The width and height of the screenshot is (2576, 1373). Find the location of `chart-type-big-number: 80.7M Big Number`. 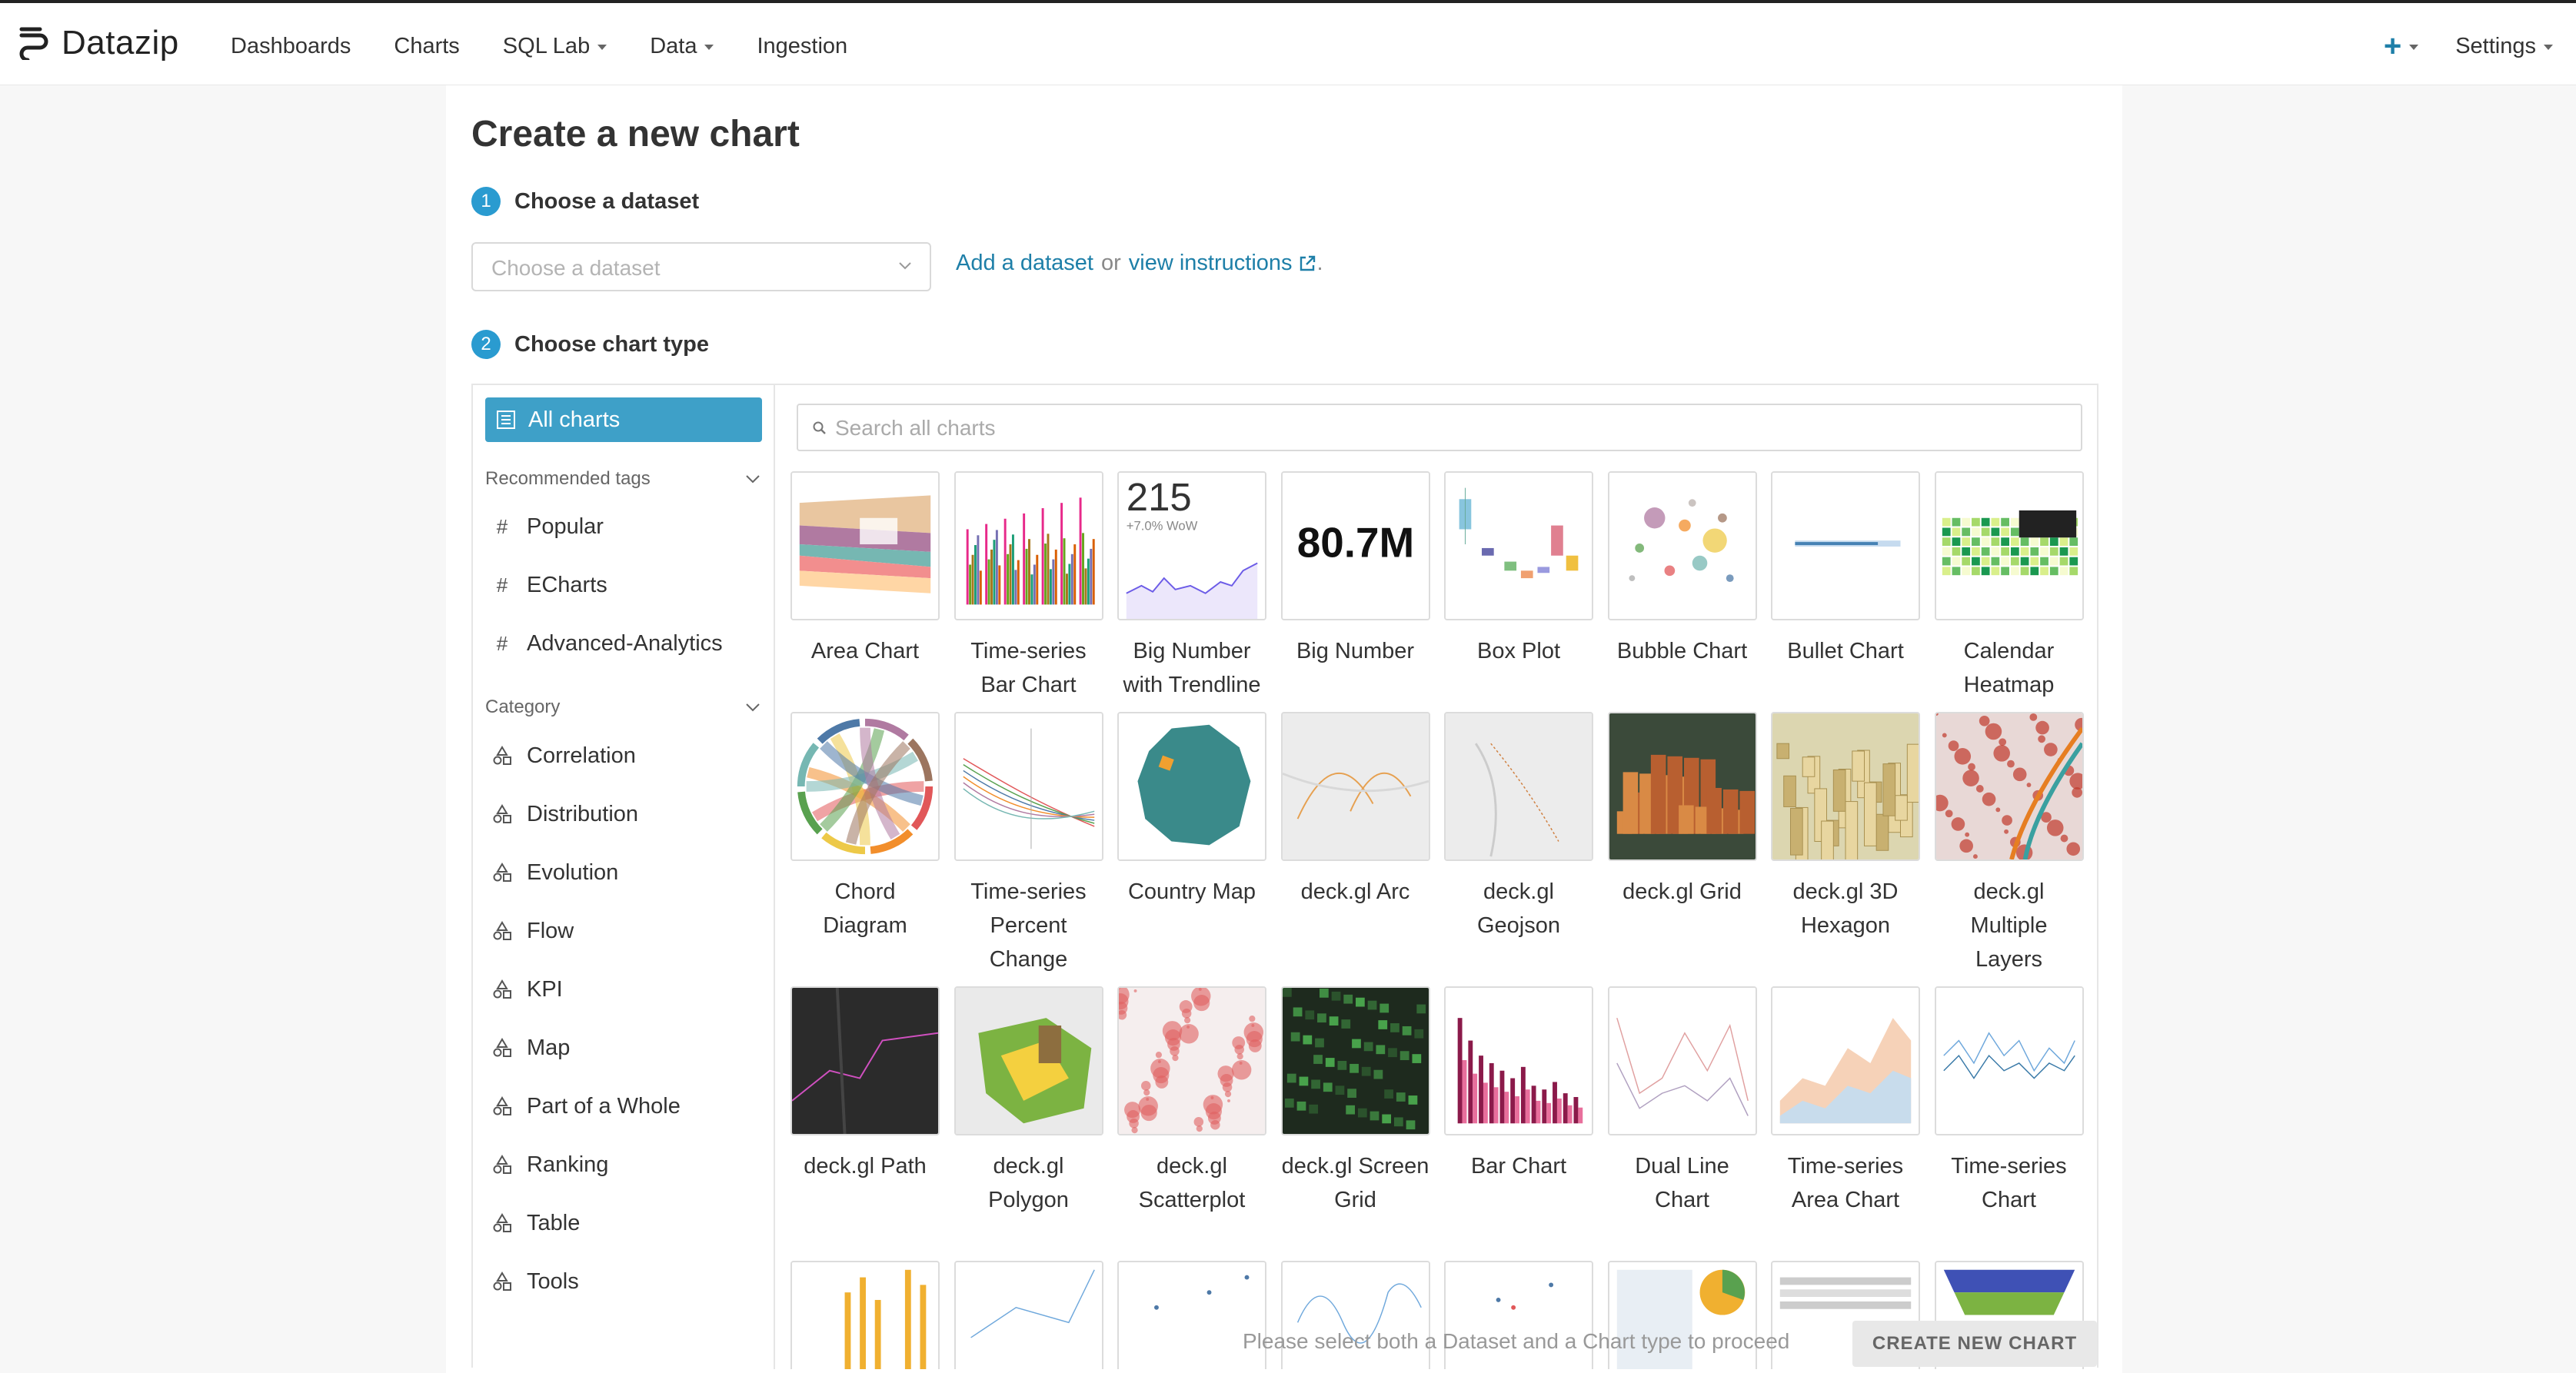

chart-type-big-number: 80.7M Big Number is located at coordinates (1355, 569).